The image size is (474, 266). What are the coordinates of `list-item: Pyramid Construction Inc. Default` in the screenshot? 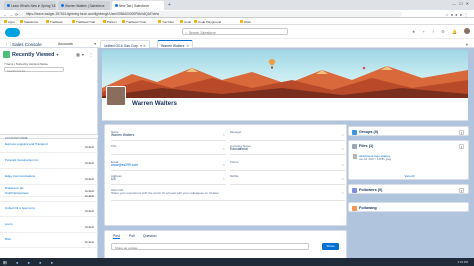 It's located at (49, 163).